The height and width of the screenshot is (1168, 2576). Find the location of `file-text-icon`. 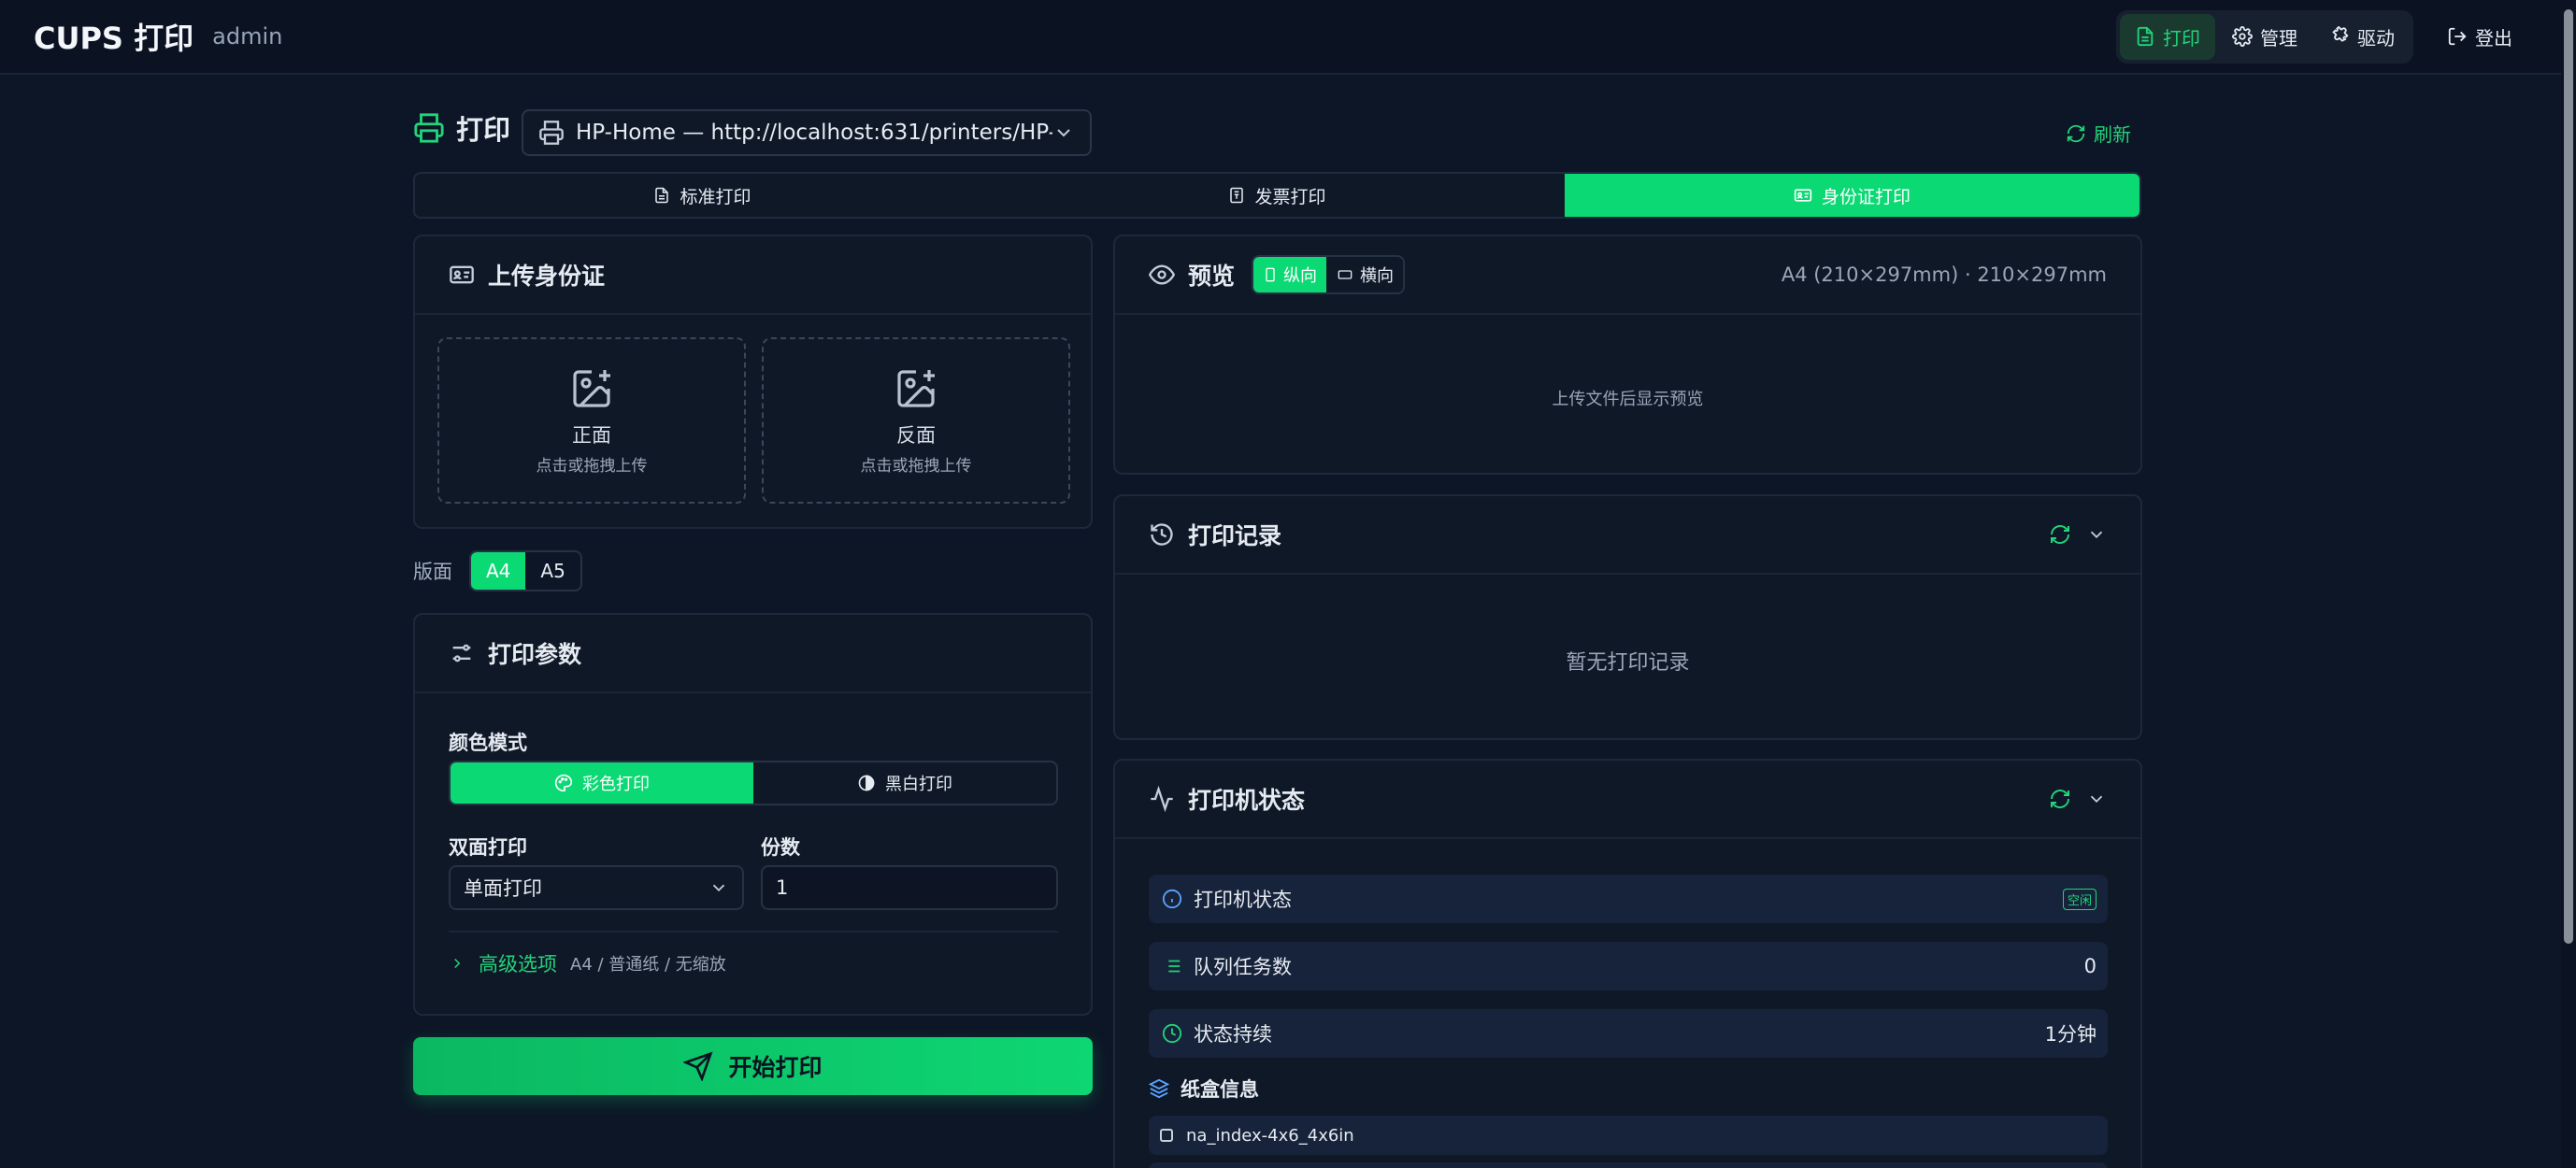

file-text-icon is located at coordinates (662, 195).